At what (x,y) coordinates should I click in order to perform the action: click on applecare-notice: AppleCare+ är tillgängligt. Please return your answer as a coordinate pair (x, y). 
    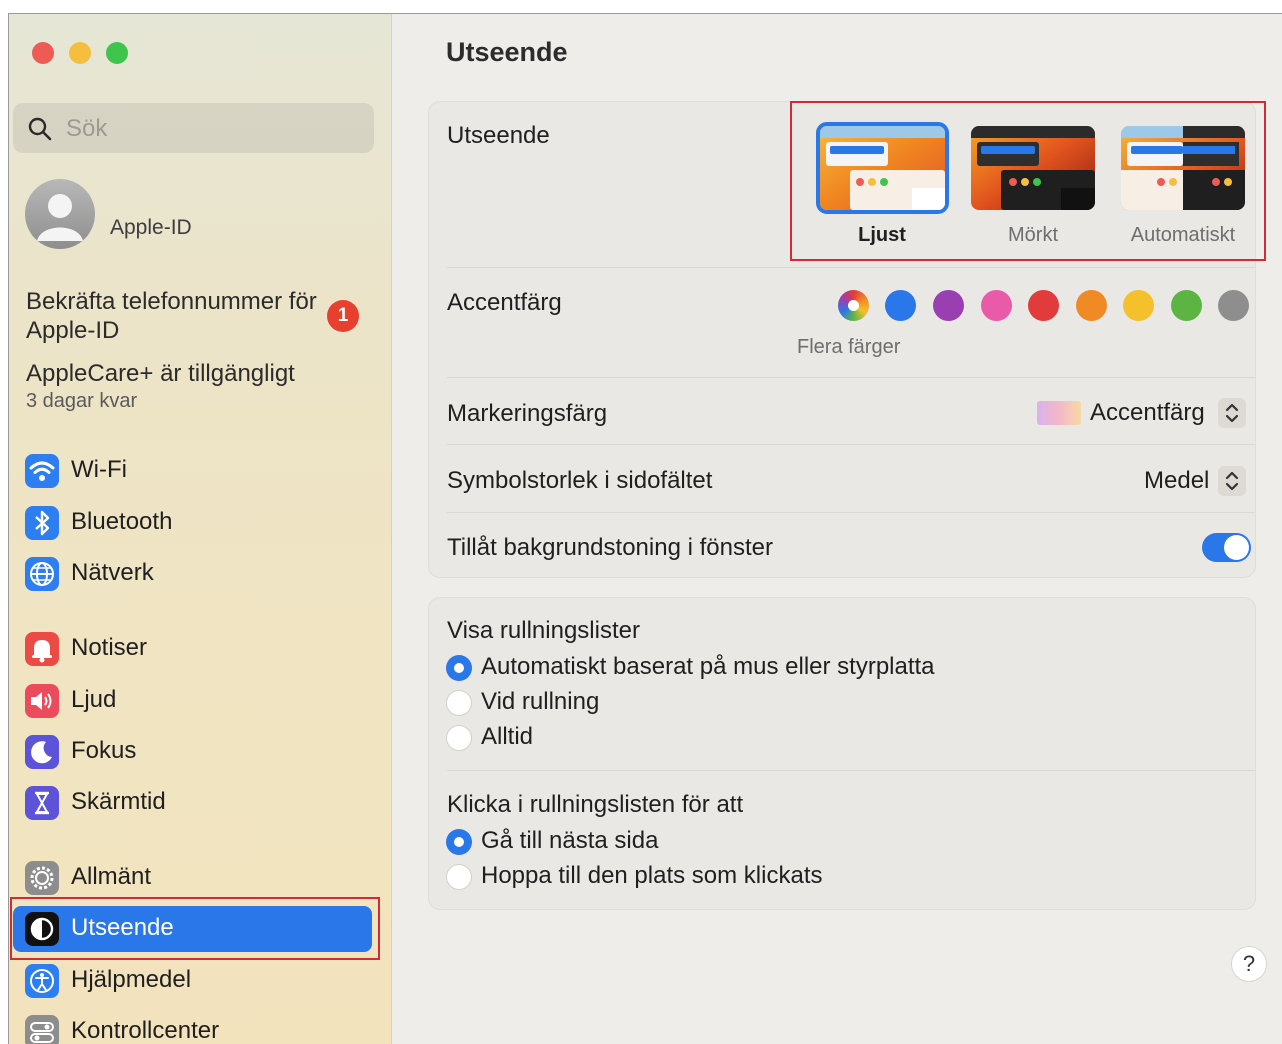
    Looking at the image, I should click on (160, 374).